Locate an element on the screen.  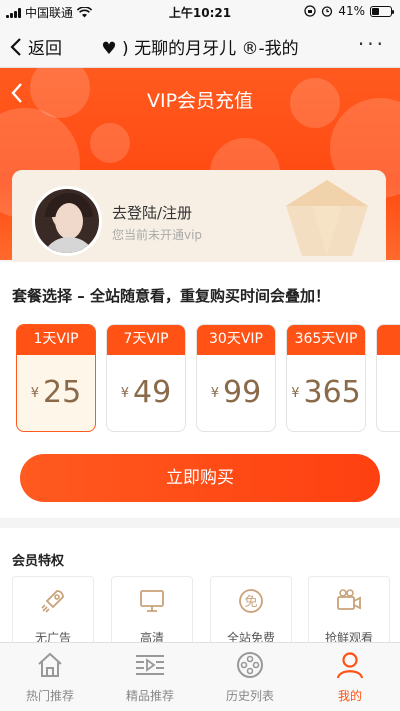
avatar-face is located at coordinates (69, 221).